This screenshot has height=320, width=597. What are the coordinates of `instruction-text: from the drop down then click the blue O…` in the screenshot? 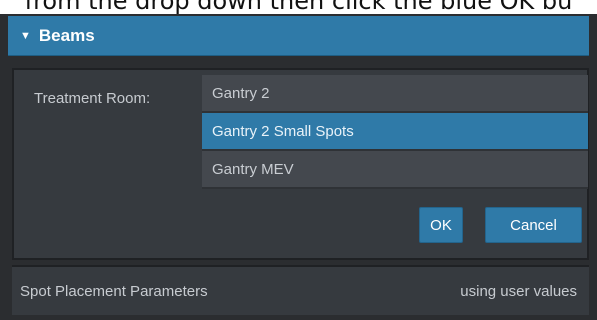 It's located at (298, 7).